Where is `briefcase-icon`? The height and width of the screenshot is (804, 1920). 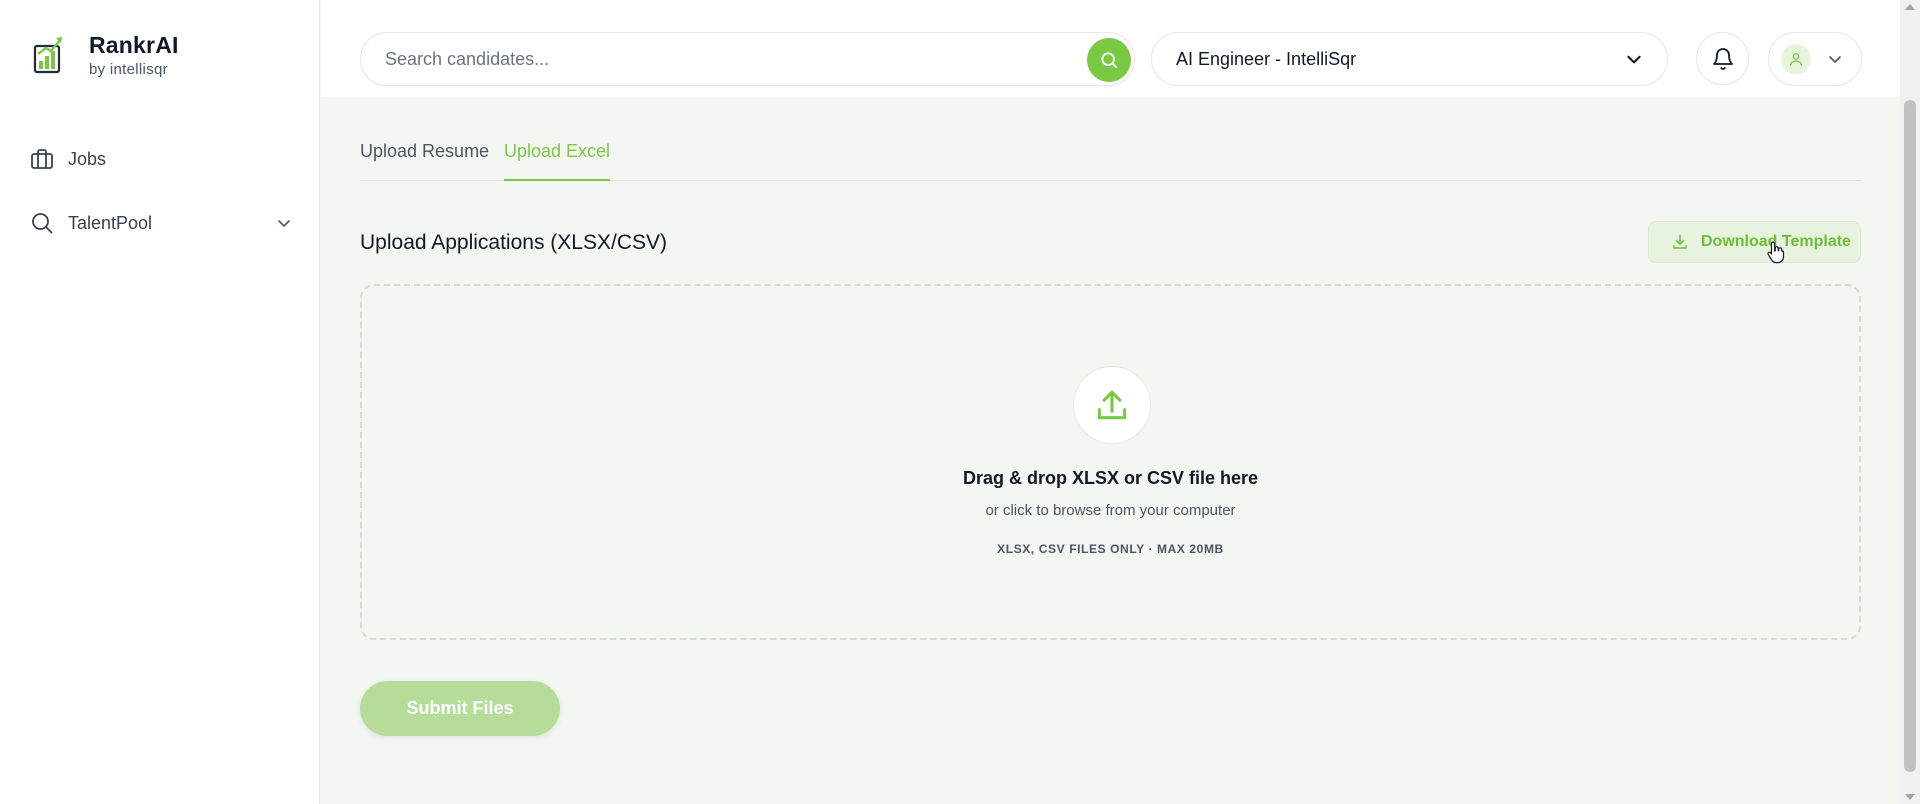
briefcase-icon is located at coordinates (42, 159).